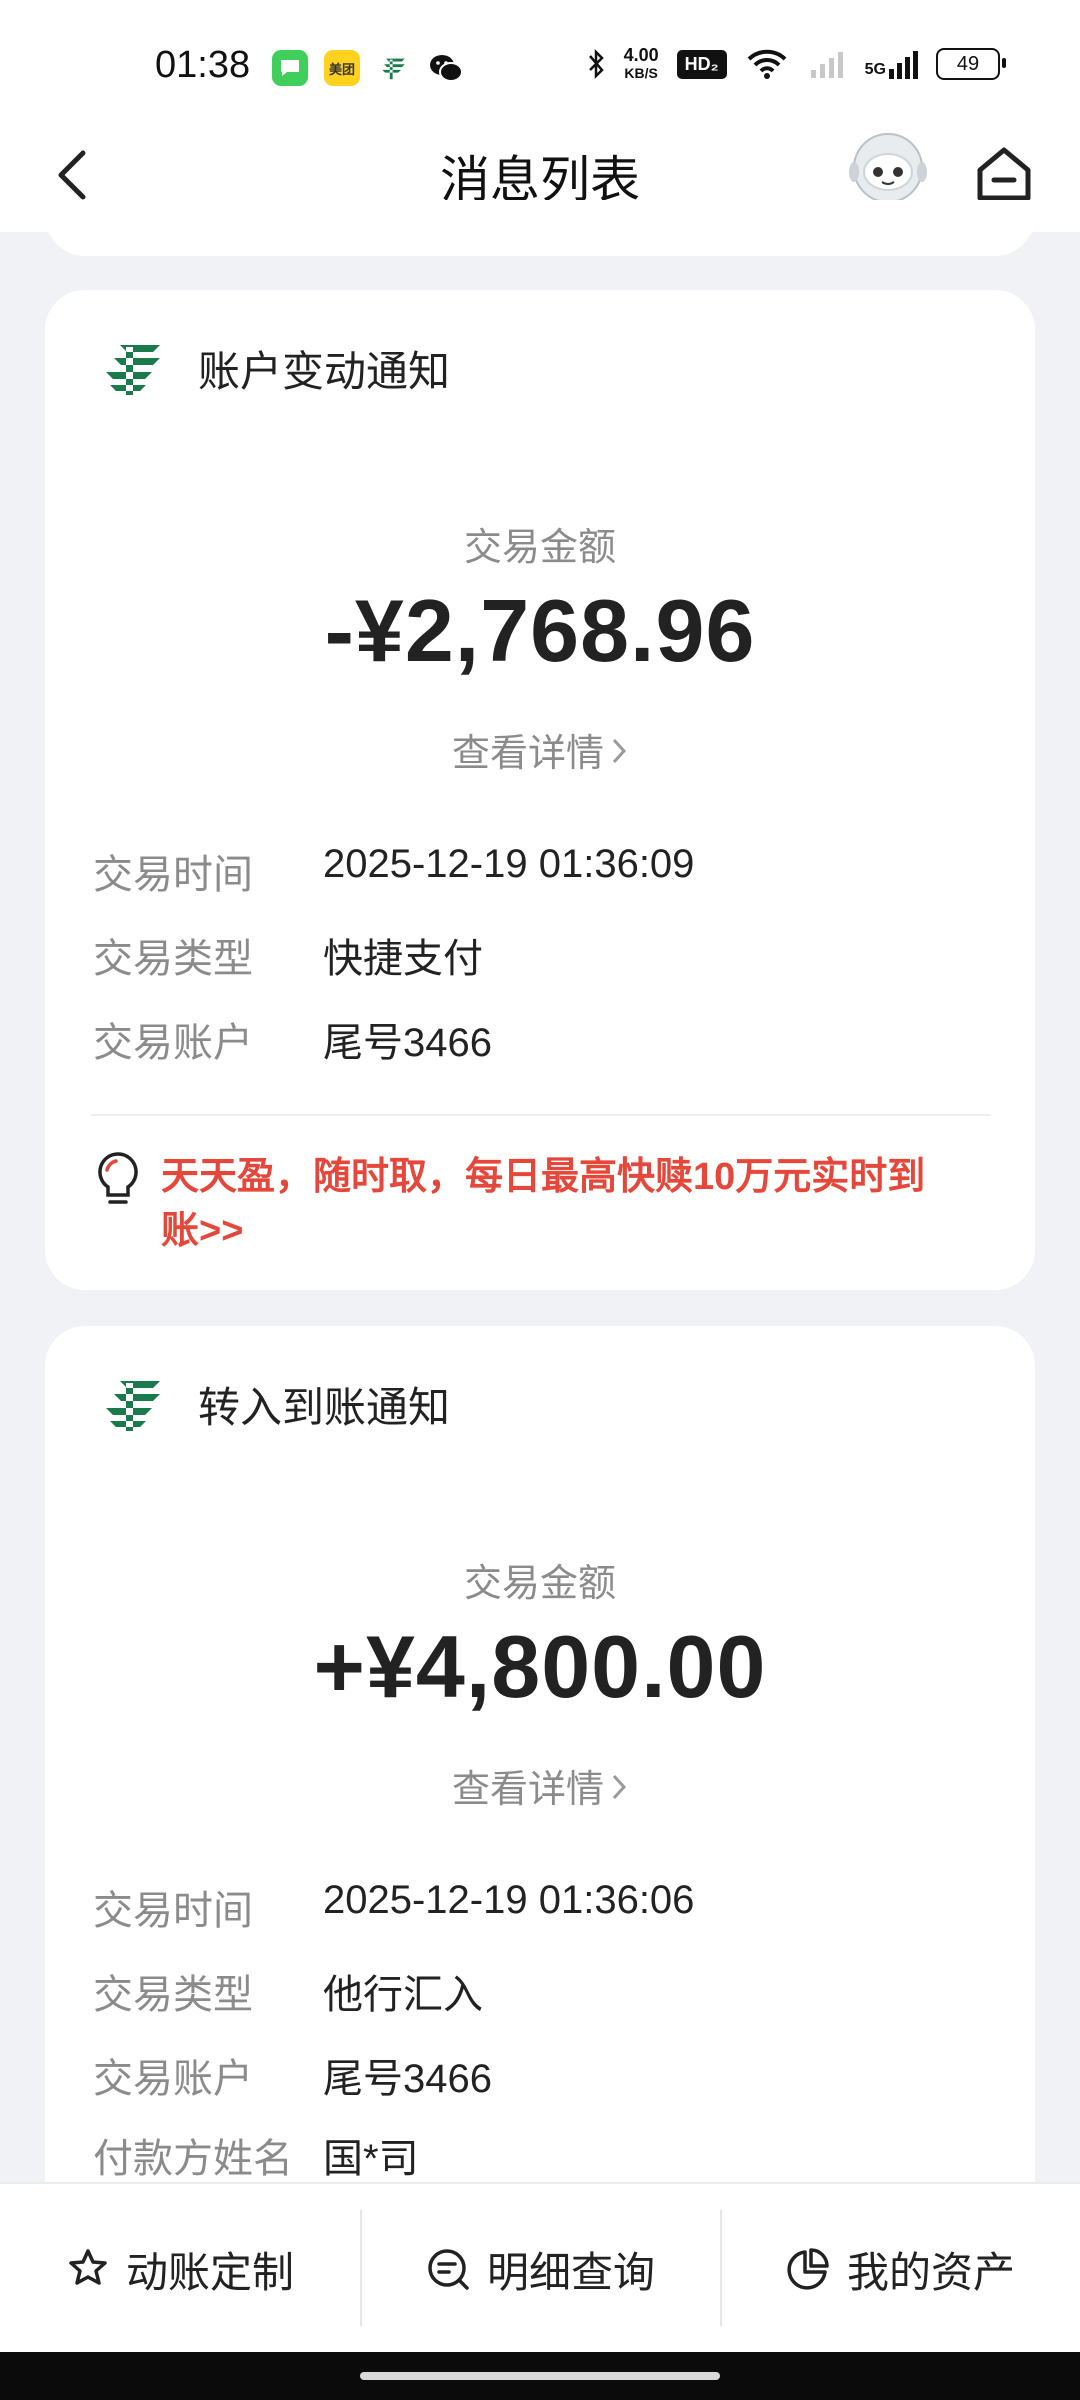 Image resolution: width=1080 pixels, height=2400 pixels. I want to click on info-row: 交易类型 快捷支付, so click(288, 959).